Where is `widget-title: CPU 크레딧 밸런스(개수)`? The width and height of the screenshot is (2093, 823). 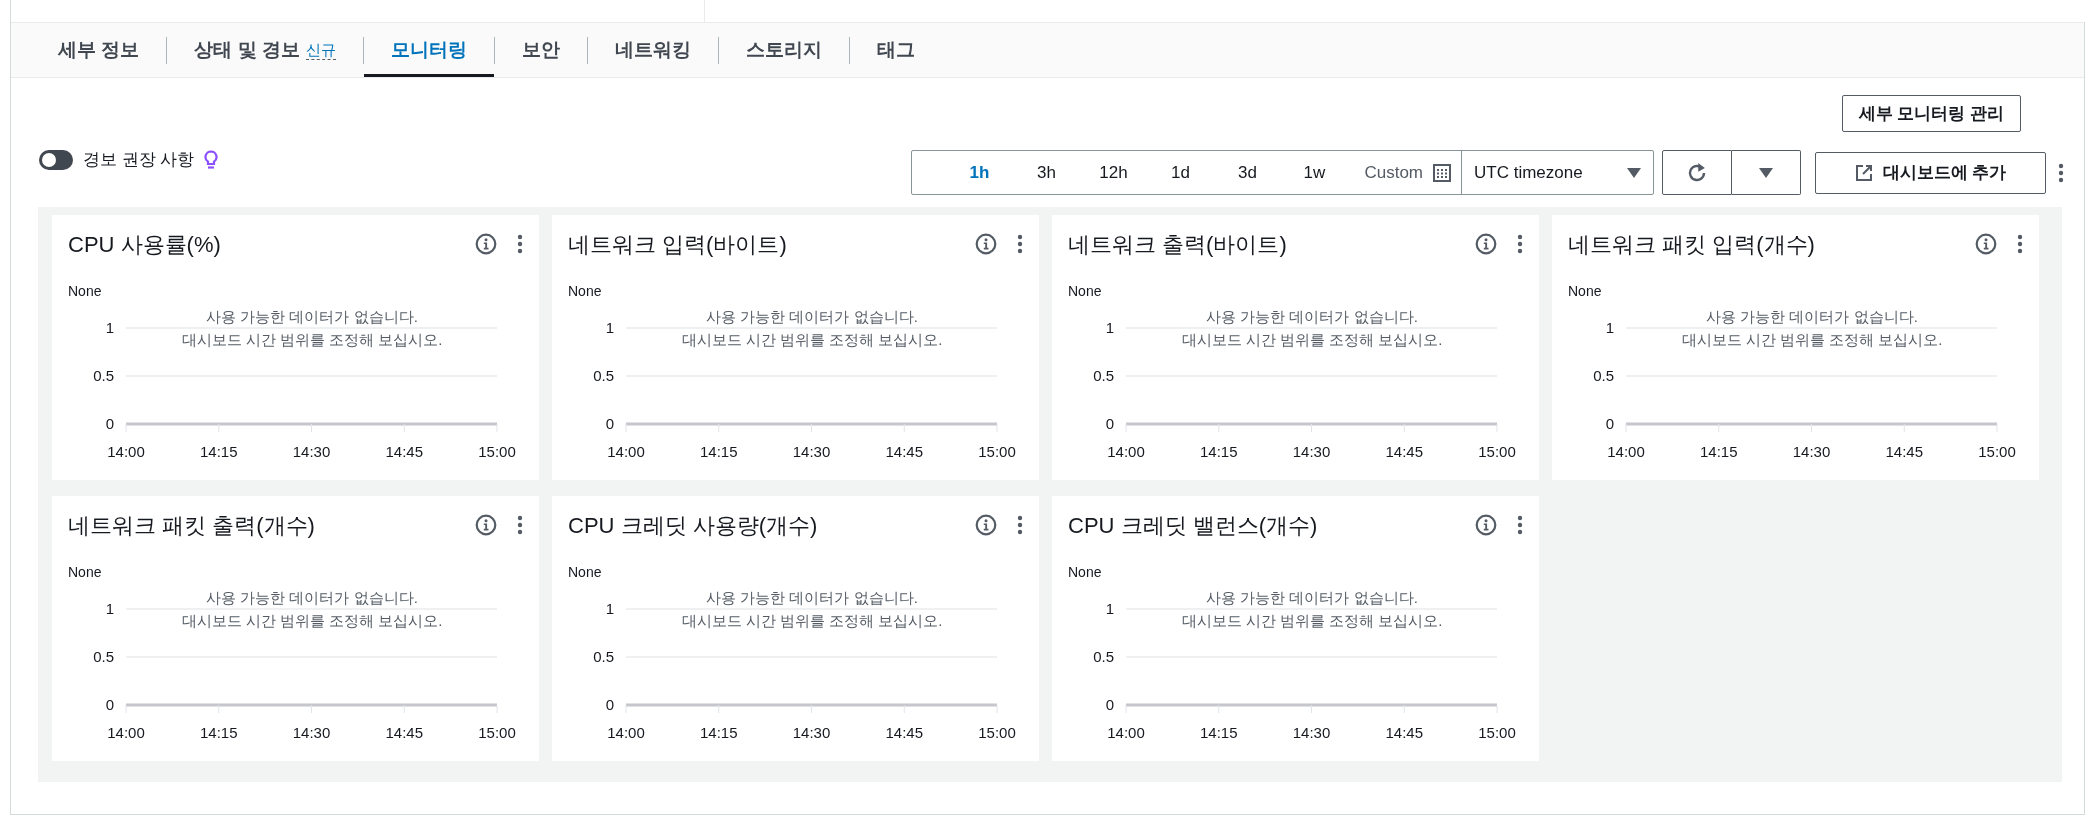 widget-title: CPU 크레딧 밸런스(개수) is located at coordinates (1193, 525).